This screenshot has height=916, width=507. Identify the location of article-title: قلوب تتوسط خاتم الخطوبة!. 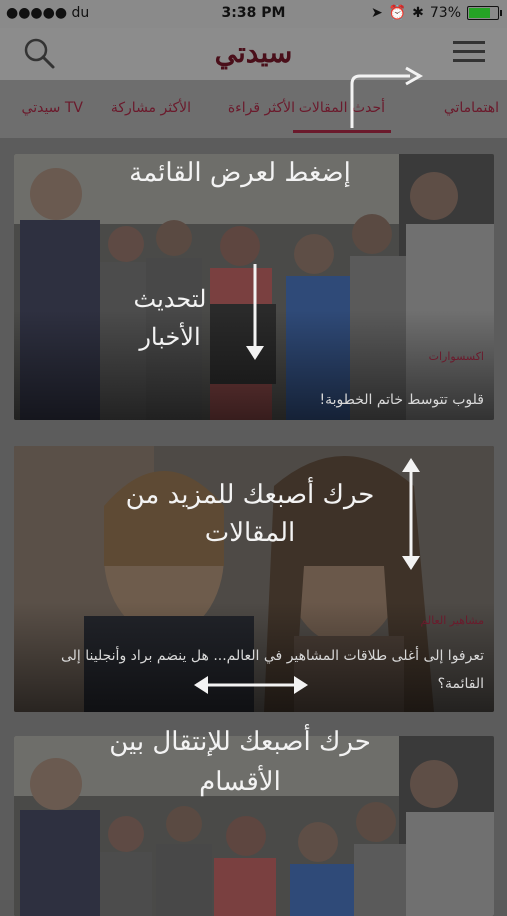
(255, 400).